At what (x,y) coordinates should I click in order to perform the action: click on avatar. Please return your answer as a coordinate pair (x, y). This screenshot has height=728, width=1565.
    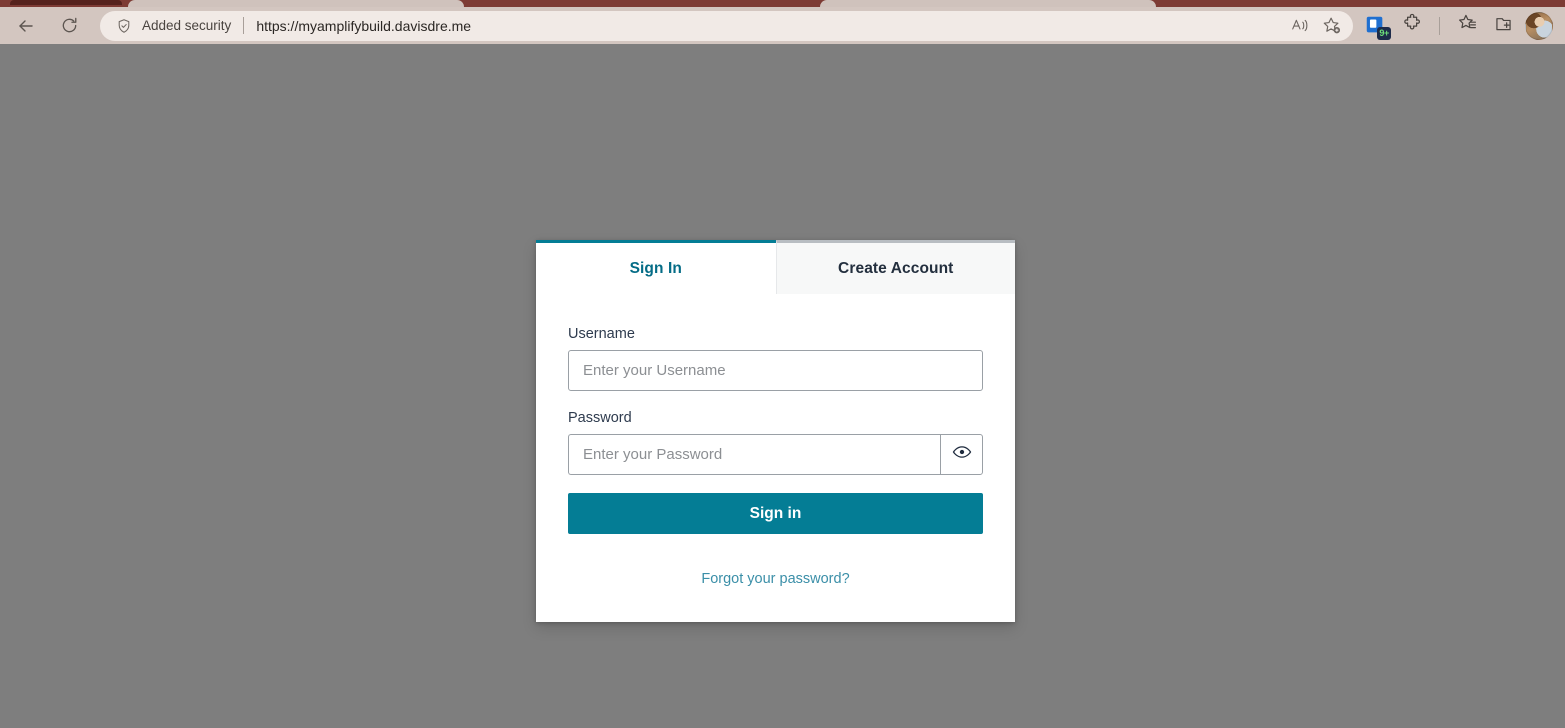
    Looking at the image, I should click on (1539, 25).